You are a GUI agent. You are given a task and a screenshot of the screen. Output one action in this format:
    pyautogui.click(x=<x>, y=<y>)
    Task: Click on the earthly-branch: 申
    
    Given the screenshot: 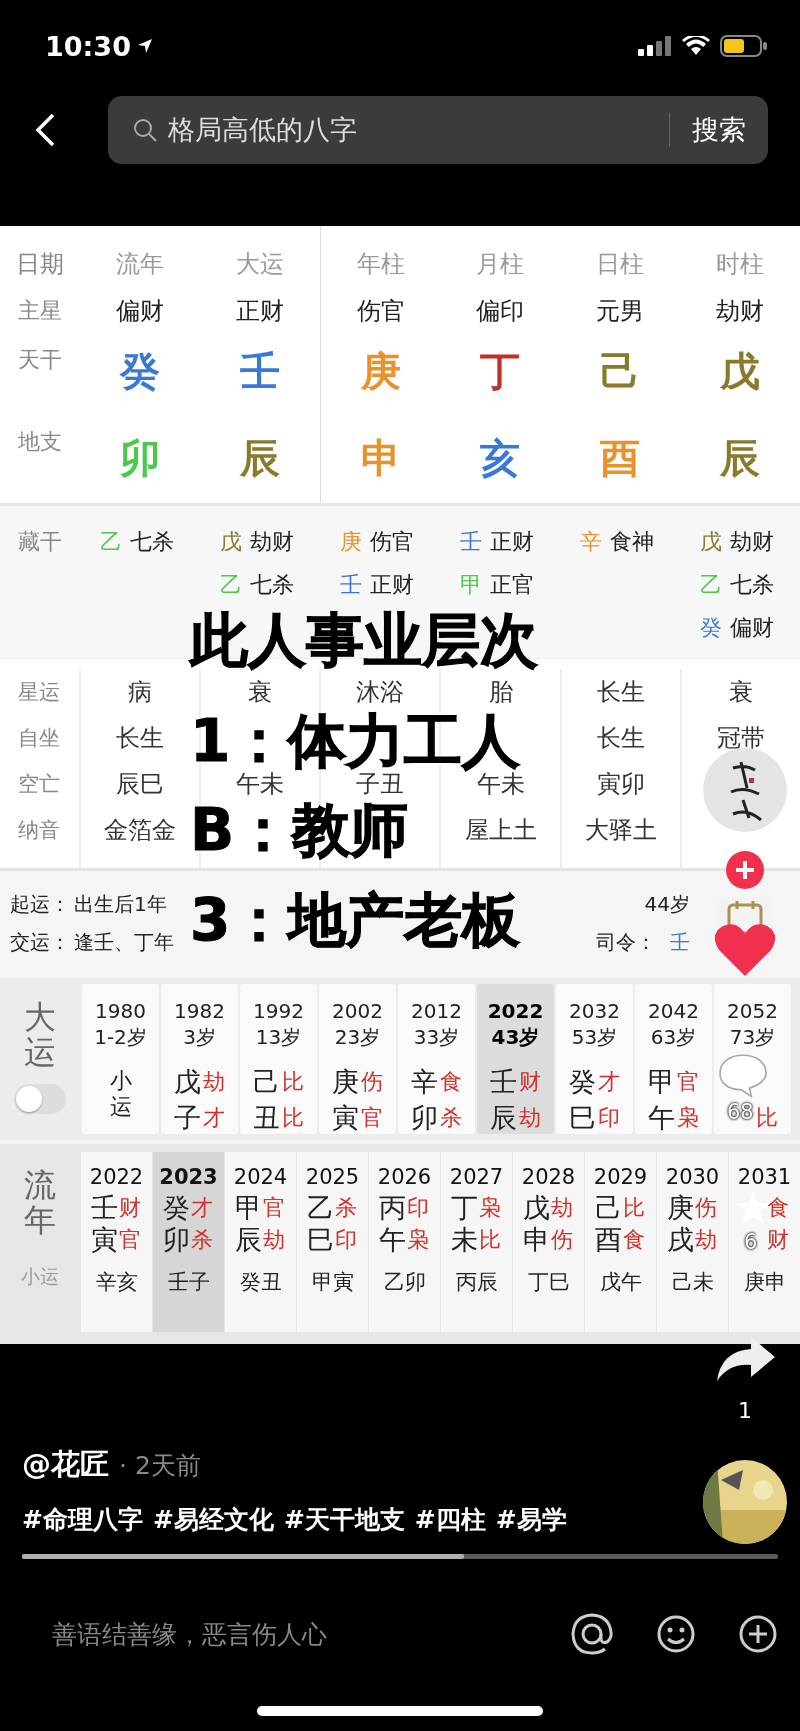 What is the action you would take?
    pyautogui.click(x=380, y=458)
    